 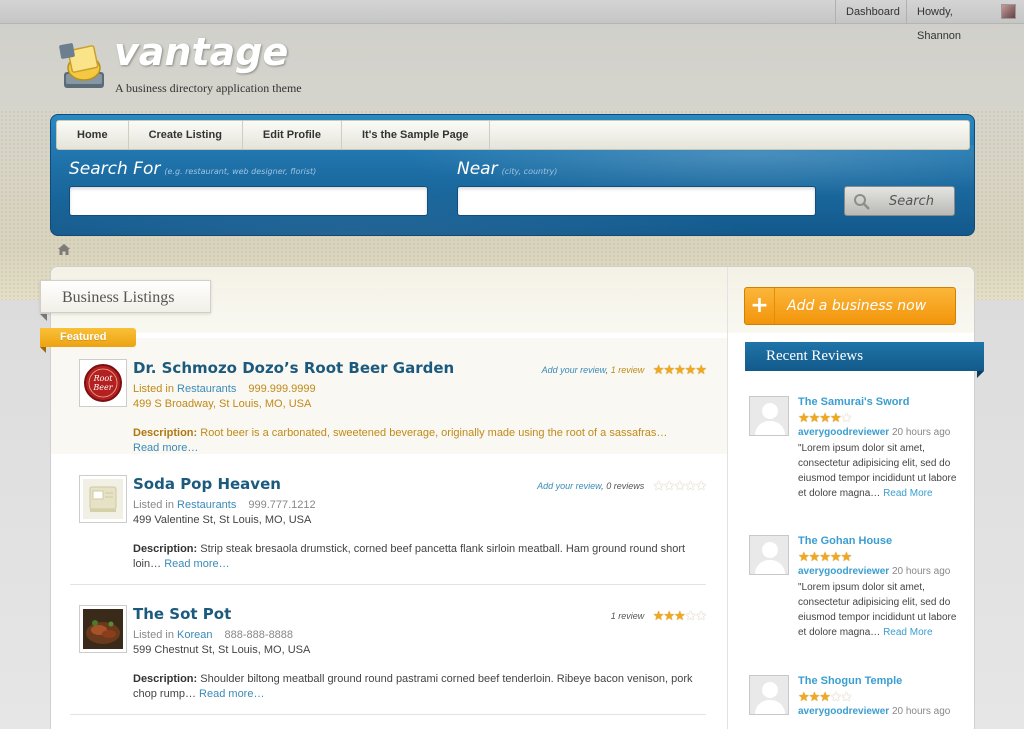 What do you see at coordinates (103, 378) in the screenshot?
I see `svg-text: Root` at bounding box center [103, 378].